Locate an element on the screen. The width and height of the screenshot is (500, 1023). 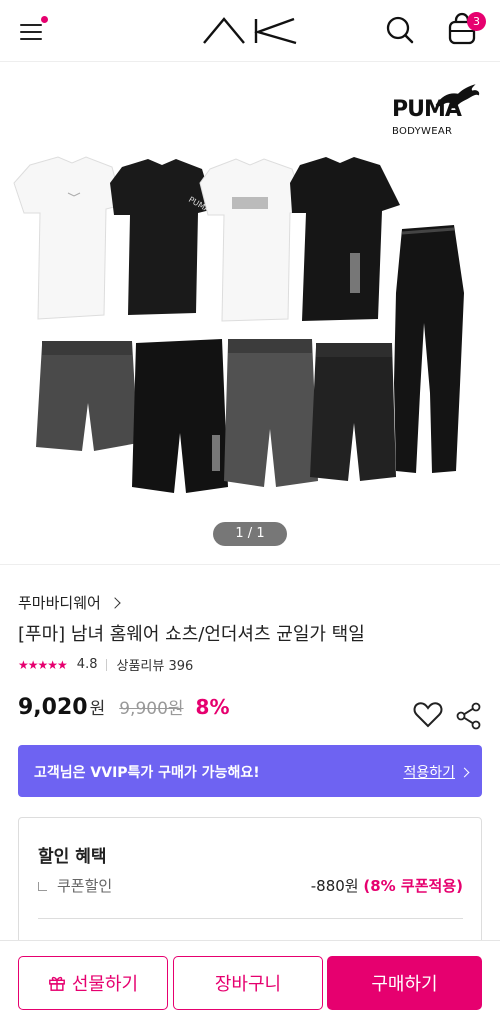
app-header: AK 3 is located at coordinates (250, 31).